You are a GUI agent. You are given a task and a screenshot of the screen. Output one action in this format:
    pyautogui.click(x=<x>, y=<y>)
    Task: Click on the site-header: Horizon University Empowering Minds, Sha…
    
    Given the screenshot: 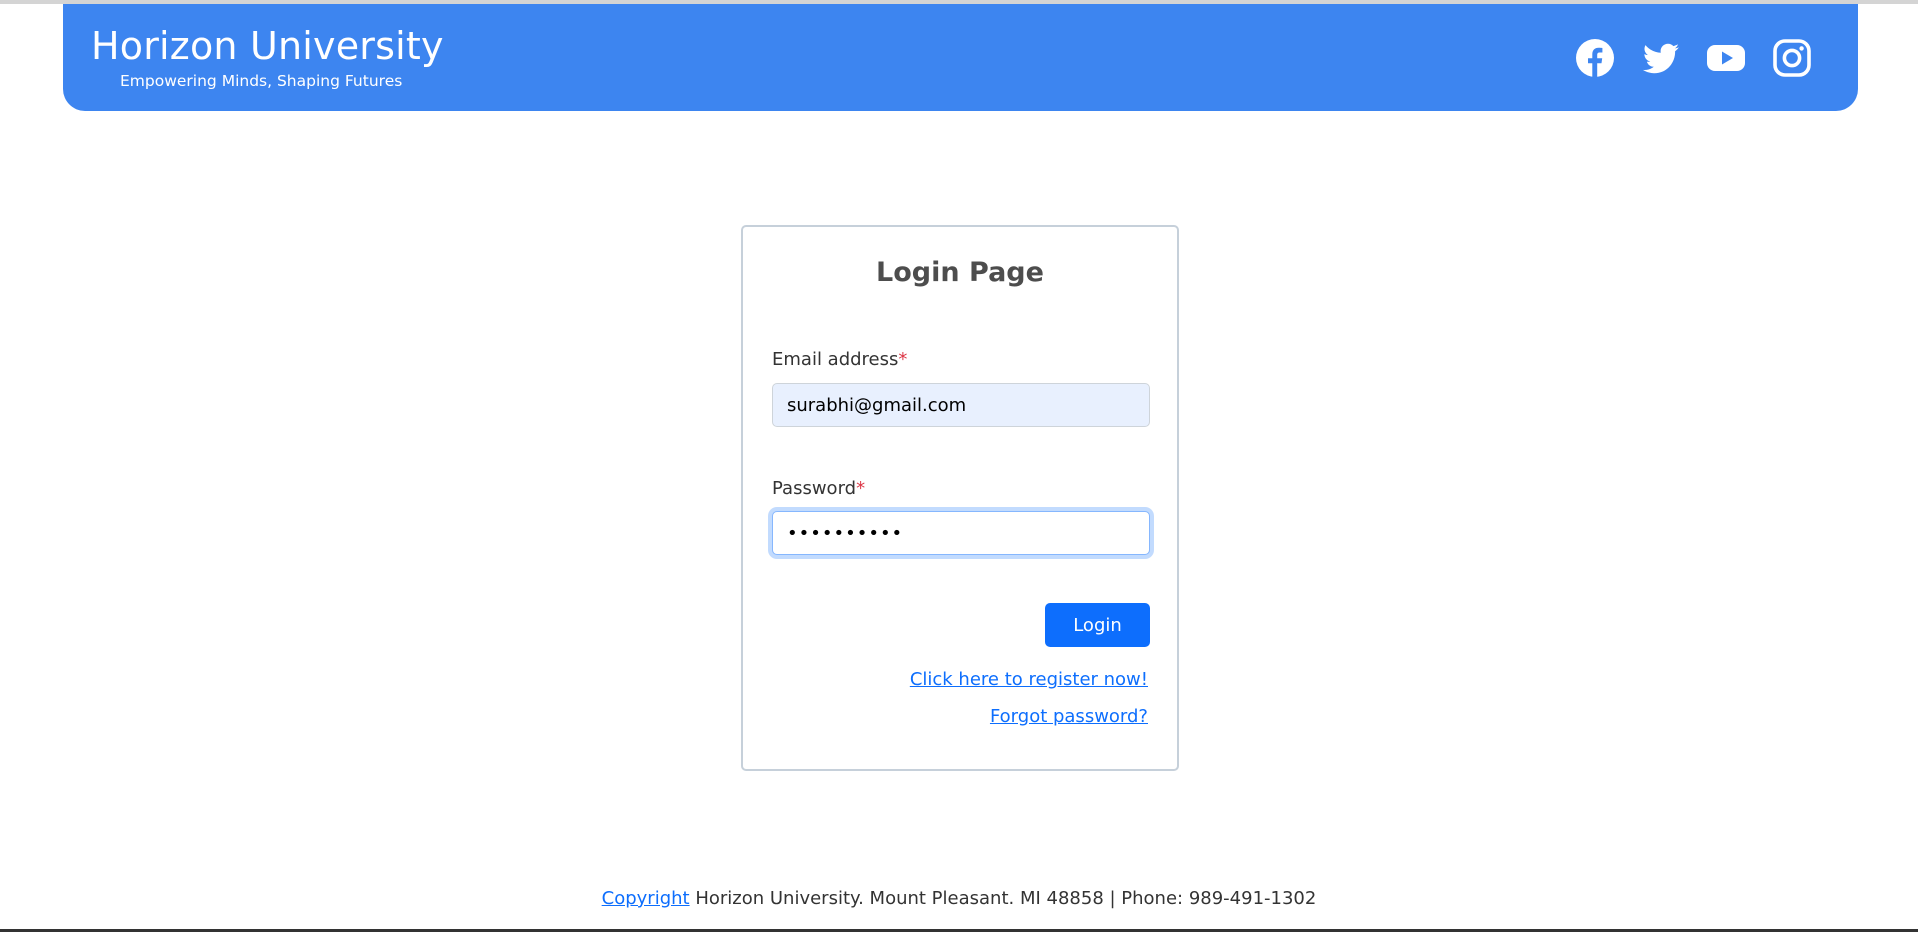 What is the action you would take?
    pyautogui.click(x=960, y=57)
    